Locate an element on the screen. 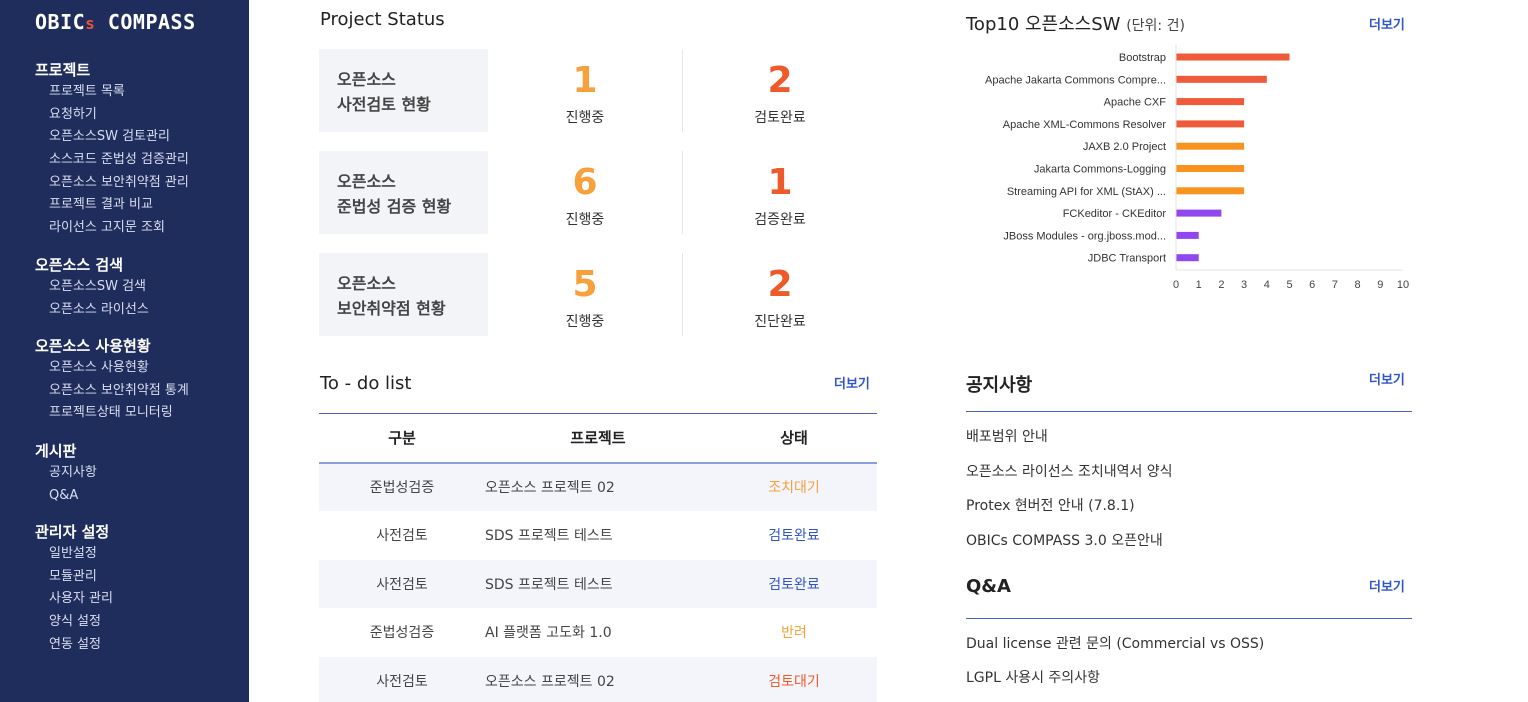 This screenshot has height=702, width=1528. column-header-type: 구분 is located at coordinates (402, 438).